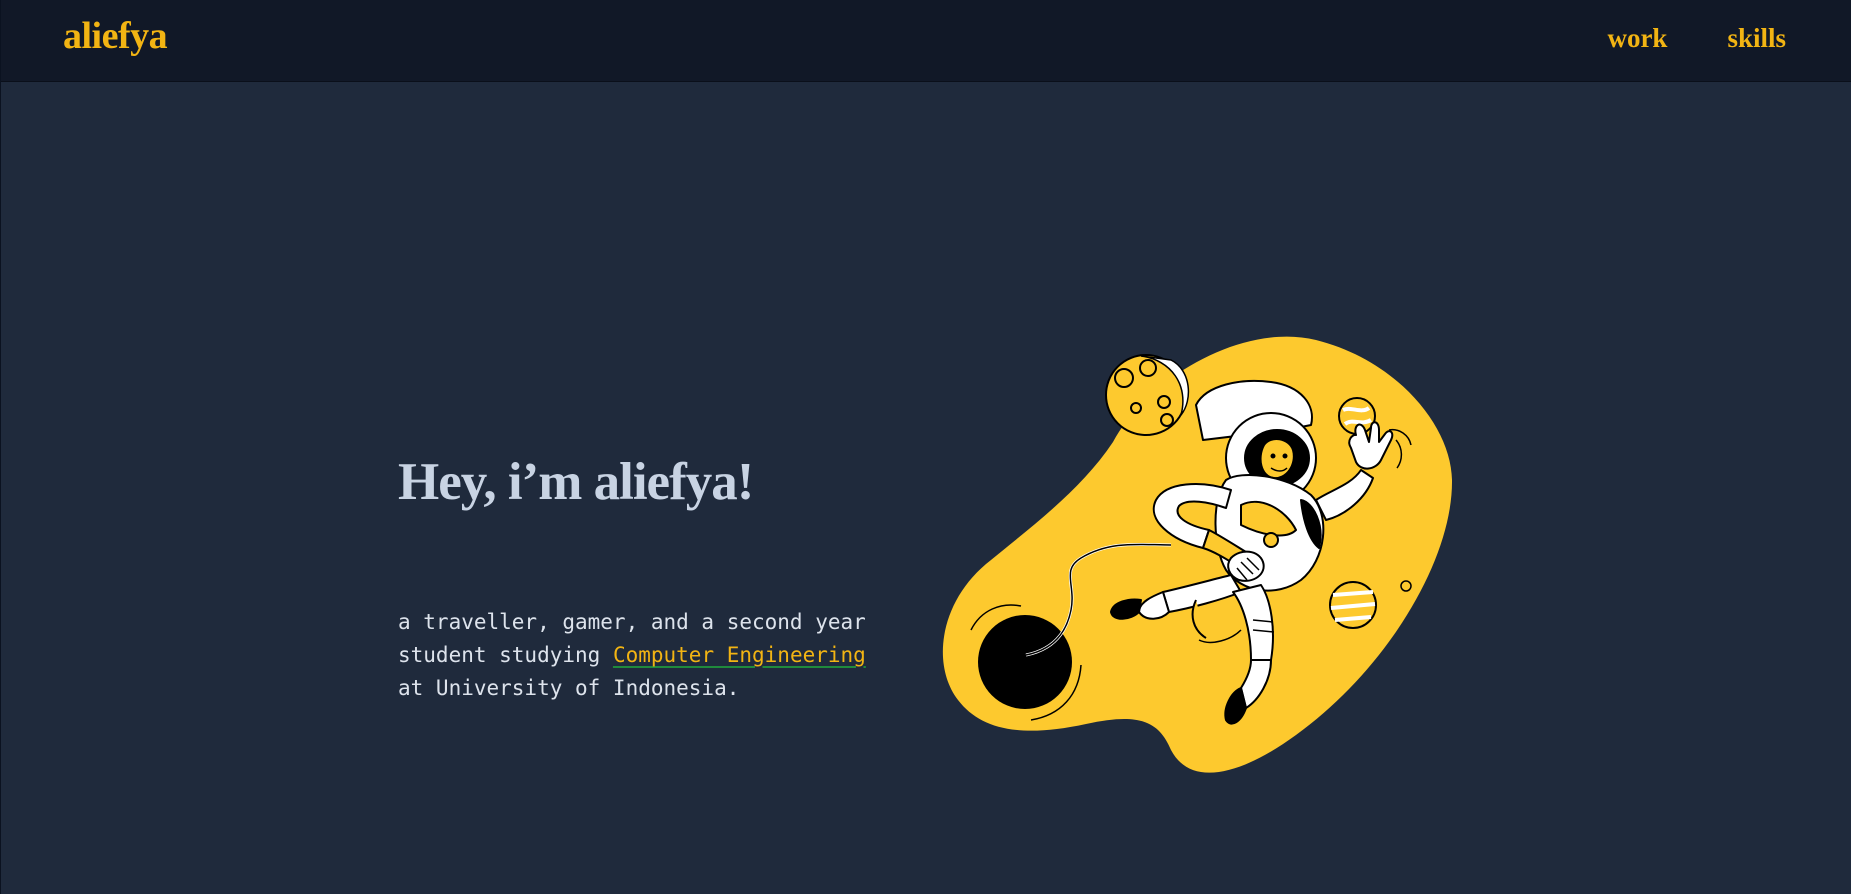 The width and height of the screenshot is (1851, 894). Describe the element at coordinates (576, 482) in the screenshot. I see `hero-title: Hey, i’m aliefya!` at that location.